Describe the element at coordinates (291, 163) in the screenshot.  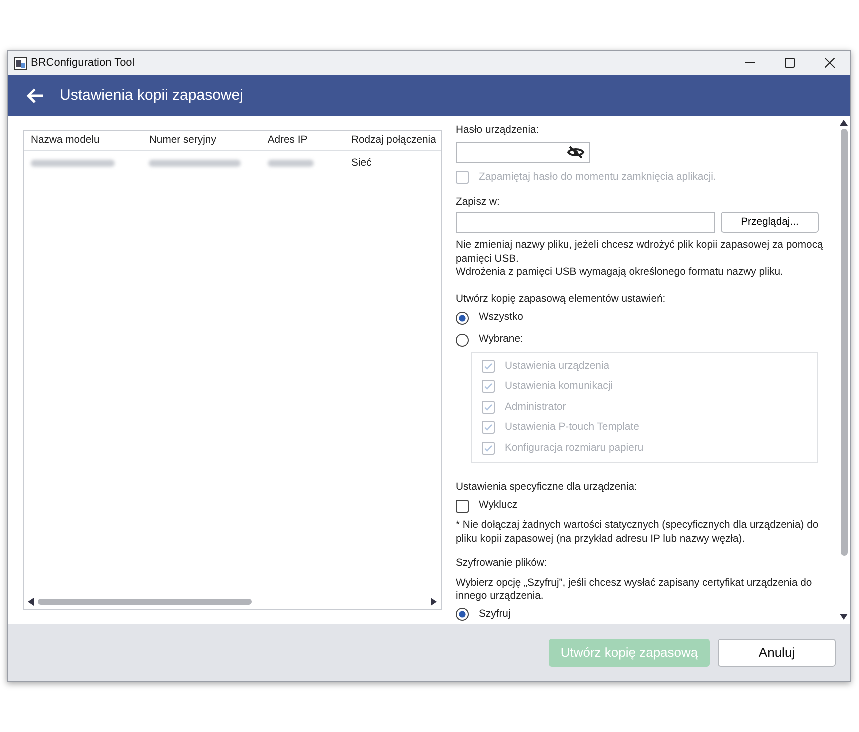
I see `blurred-text` at that location.